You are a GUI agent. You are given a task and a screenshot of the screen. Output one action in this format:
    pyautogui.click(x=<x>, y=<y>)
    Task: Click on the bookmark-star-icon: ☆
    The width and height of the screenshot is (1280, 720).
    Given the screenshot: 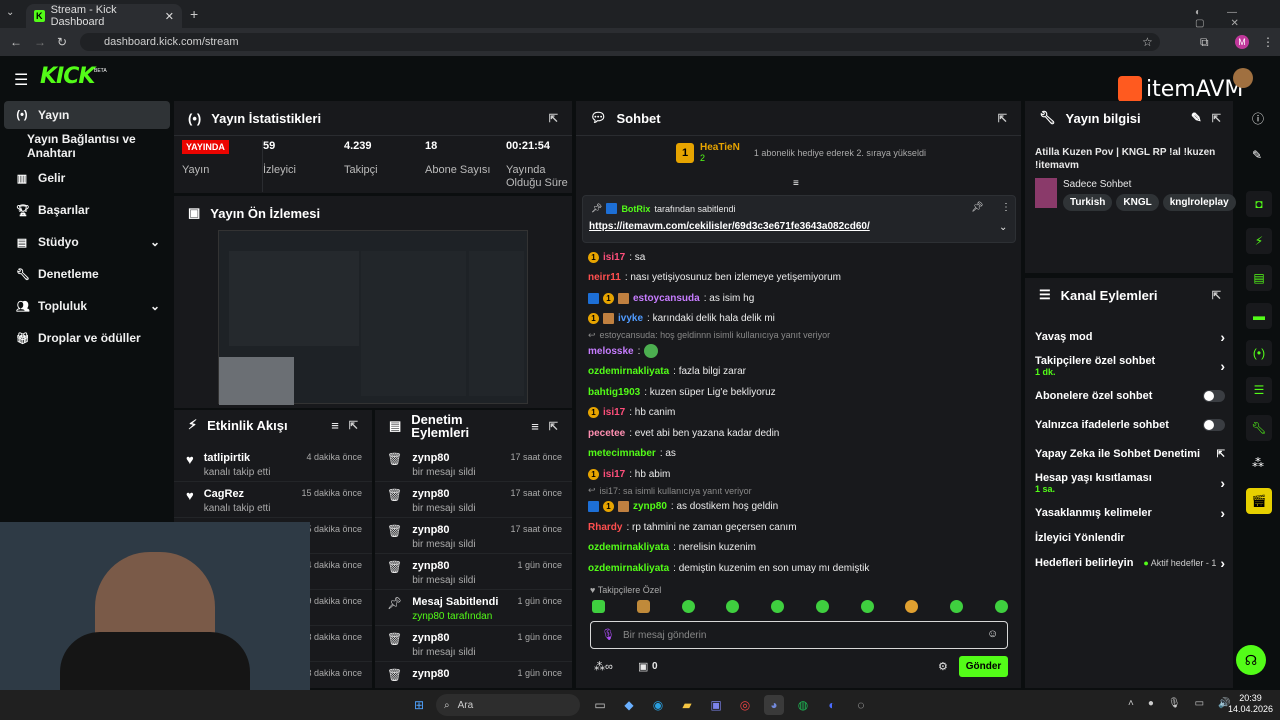 What is the action you would take?
    pyautogui.click(x=1147, y=42)
    